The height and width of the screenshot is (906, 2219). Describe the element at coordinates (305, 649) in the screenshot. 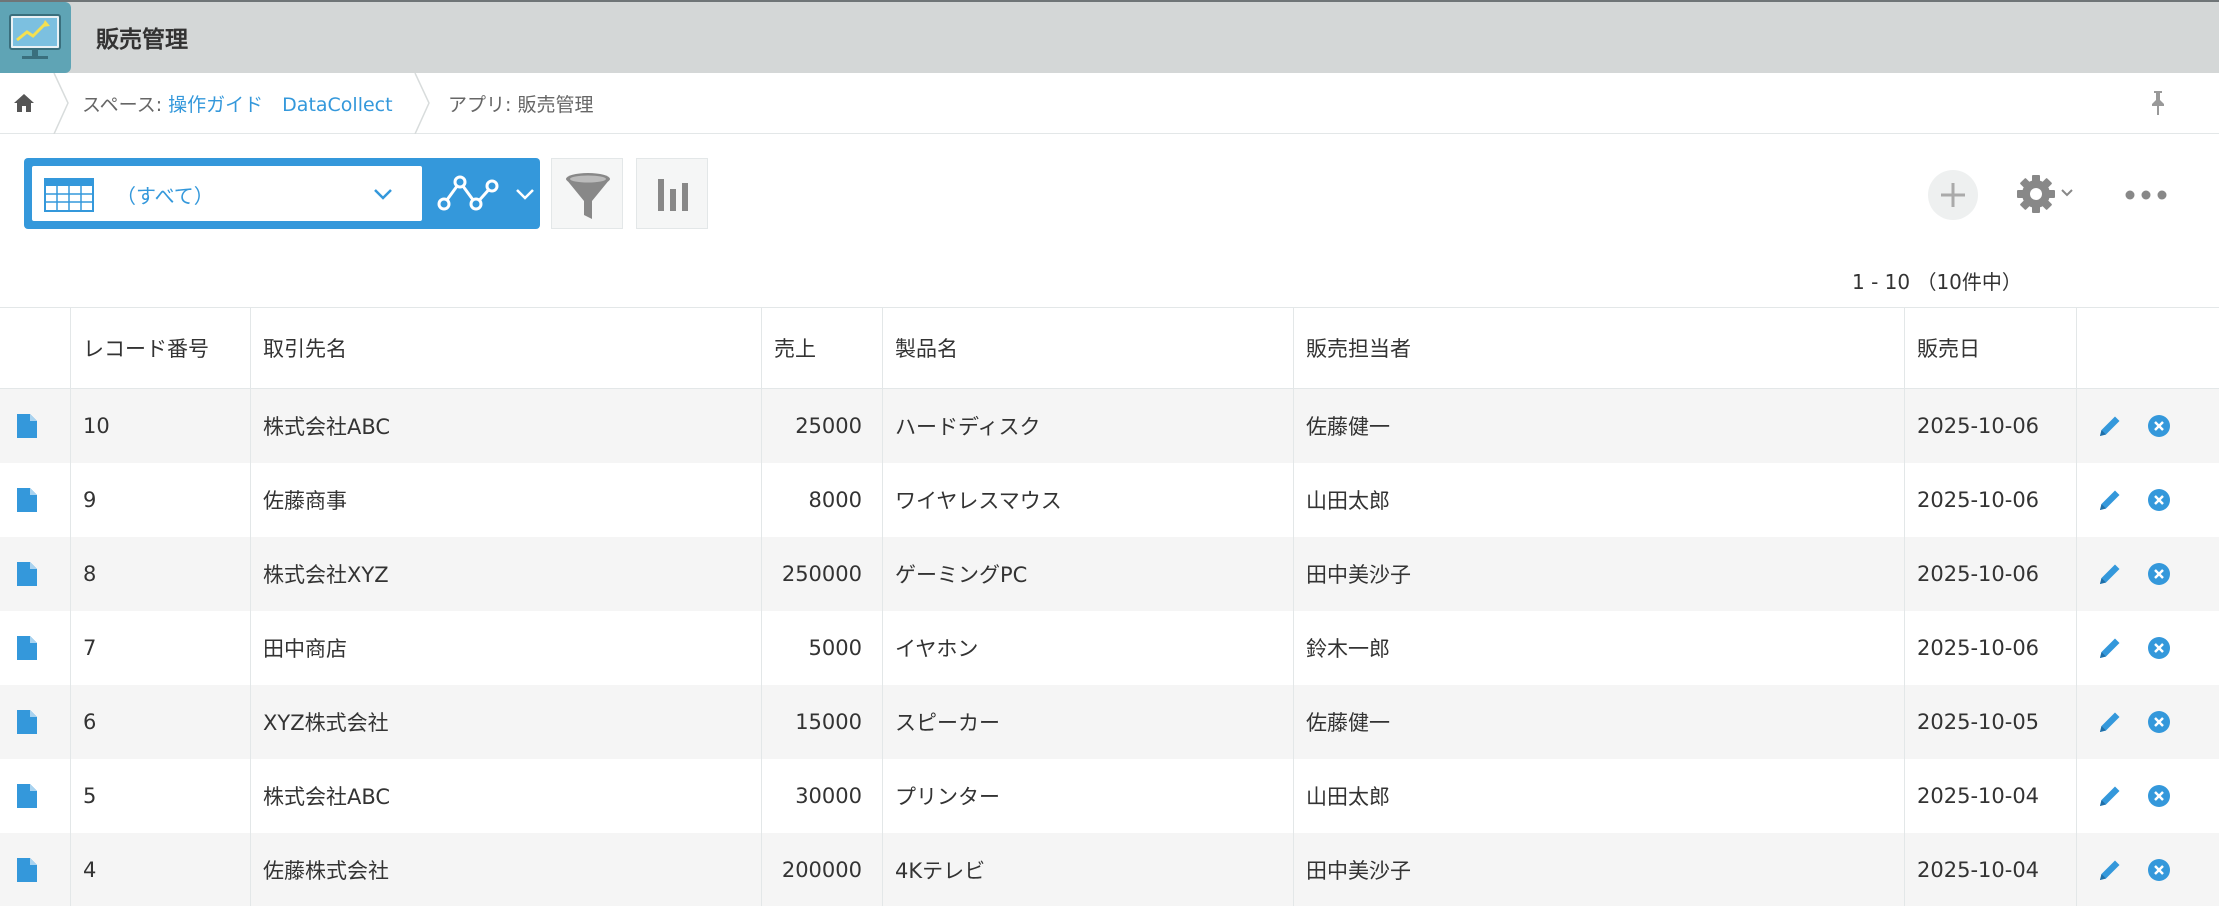

I see `cell-customer-text: 田中商店` at that location.